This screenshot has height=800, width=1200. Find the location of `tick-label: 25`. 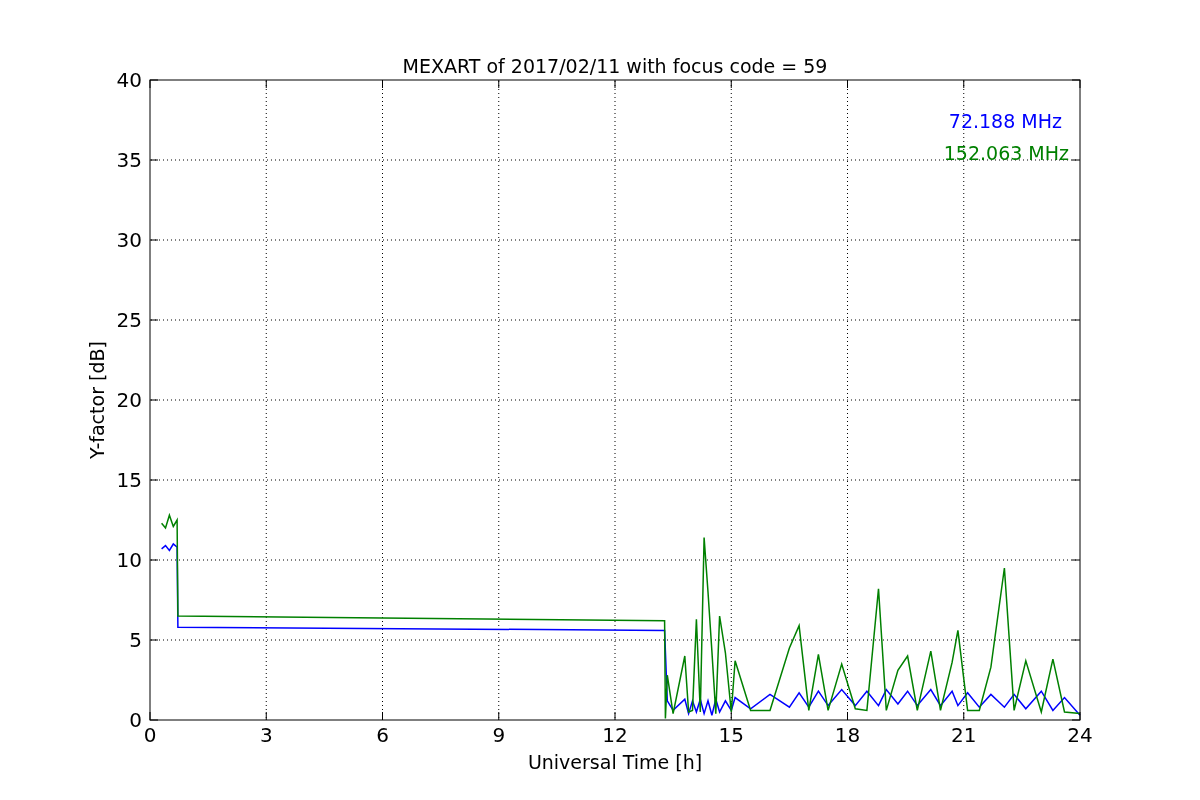

tick-label: 25 is located at coordinates (129, 320).